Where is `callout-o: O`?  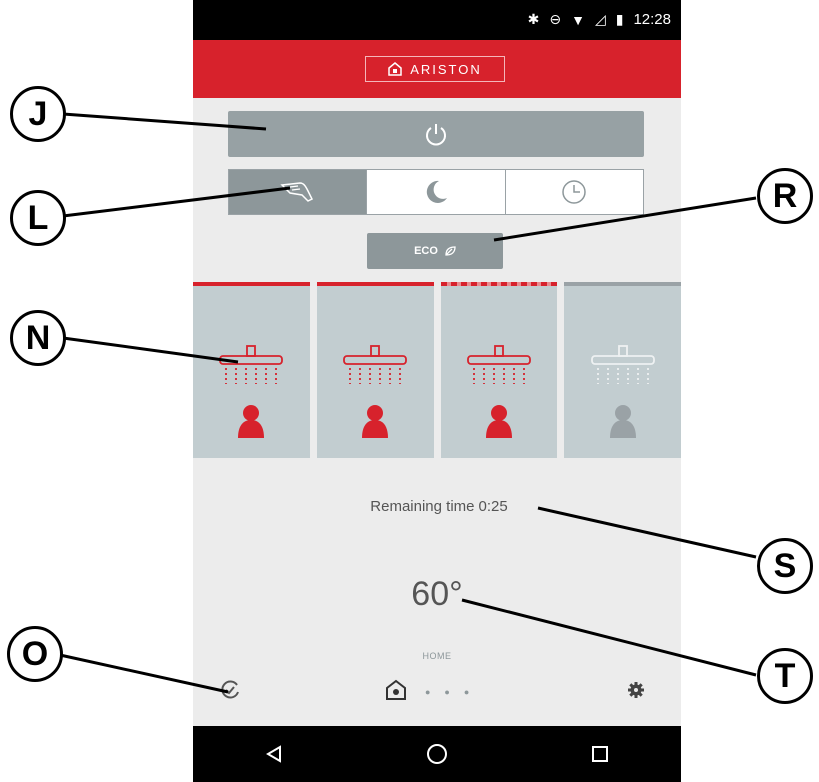 callout-o: O is located at coordinates (35, 654).